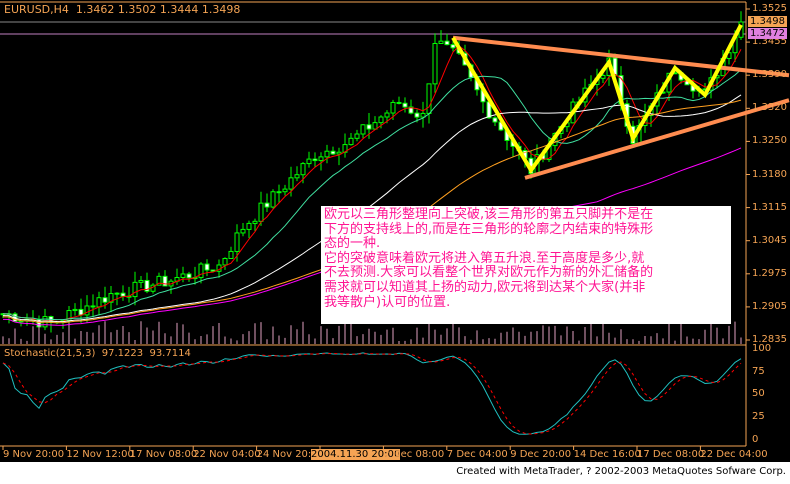  What do you see at coordinates (762, 348) in the screenshot?
I see `stochastic-axis-label: 100` at bounding box center [762, 348].